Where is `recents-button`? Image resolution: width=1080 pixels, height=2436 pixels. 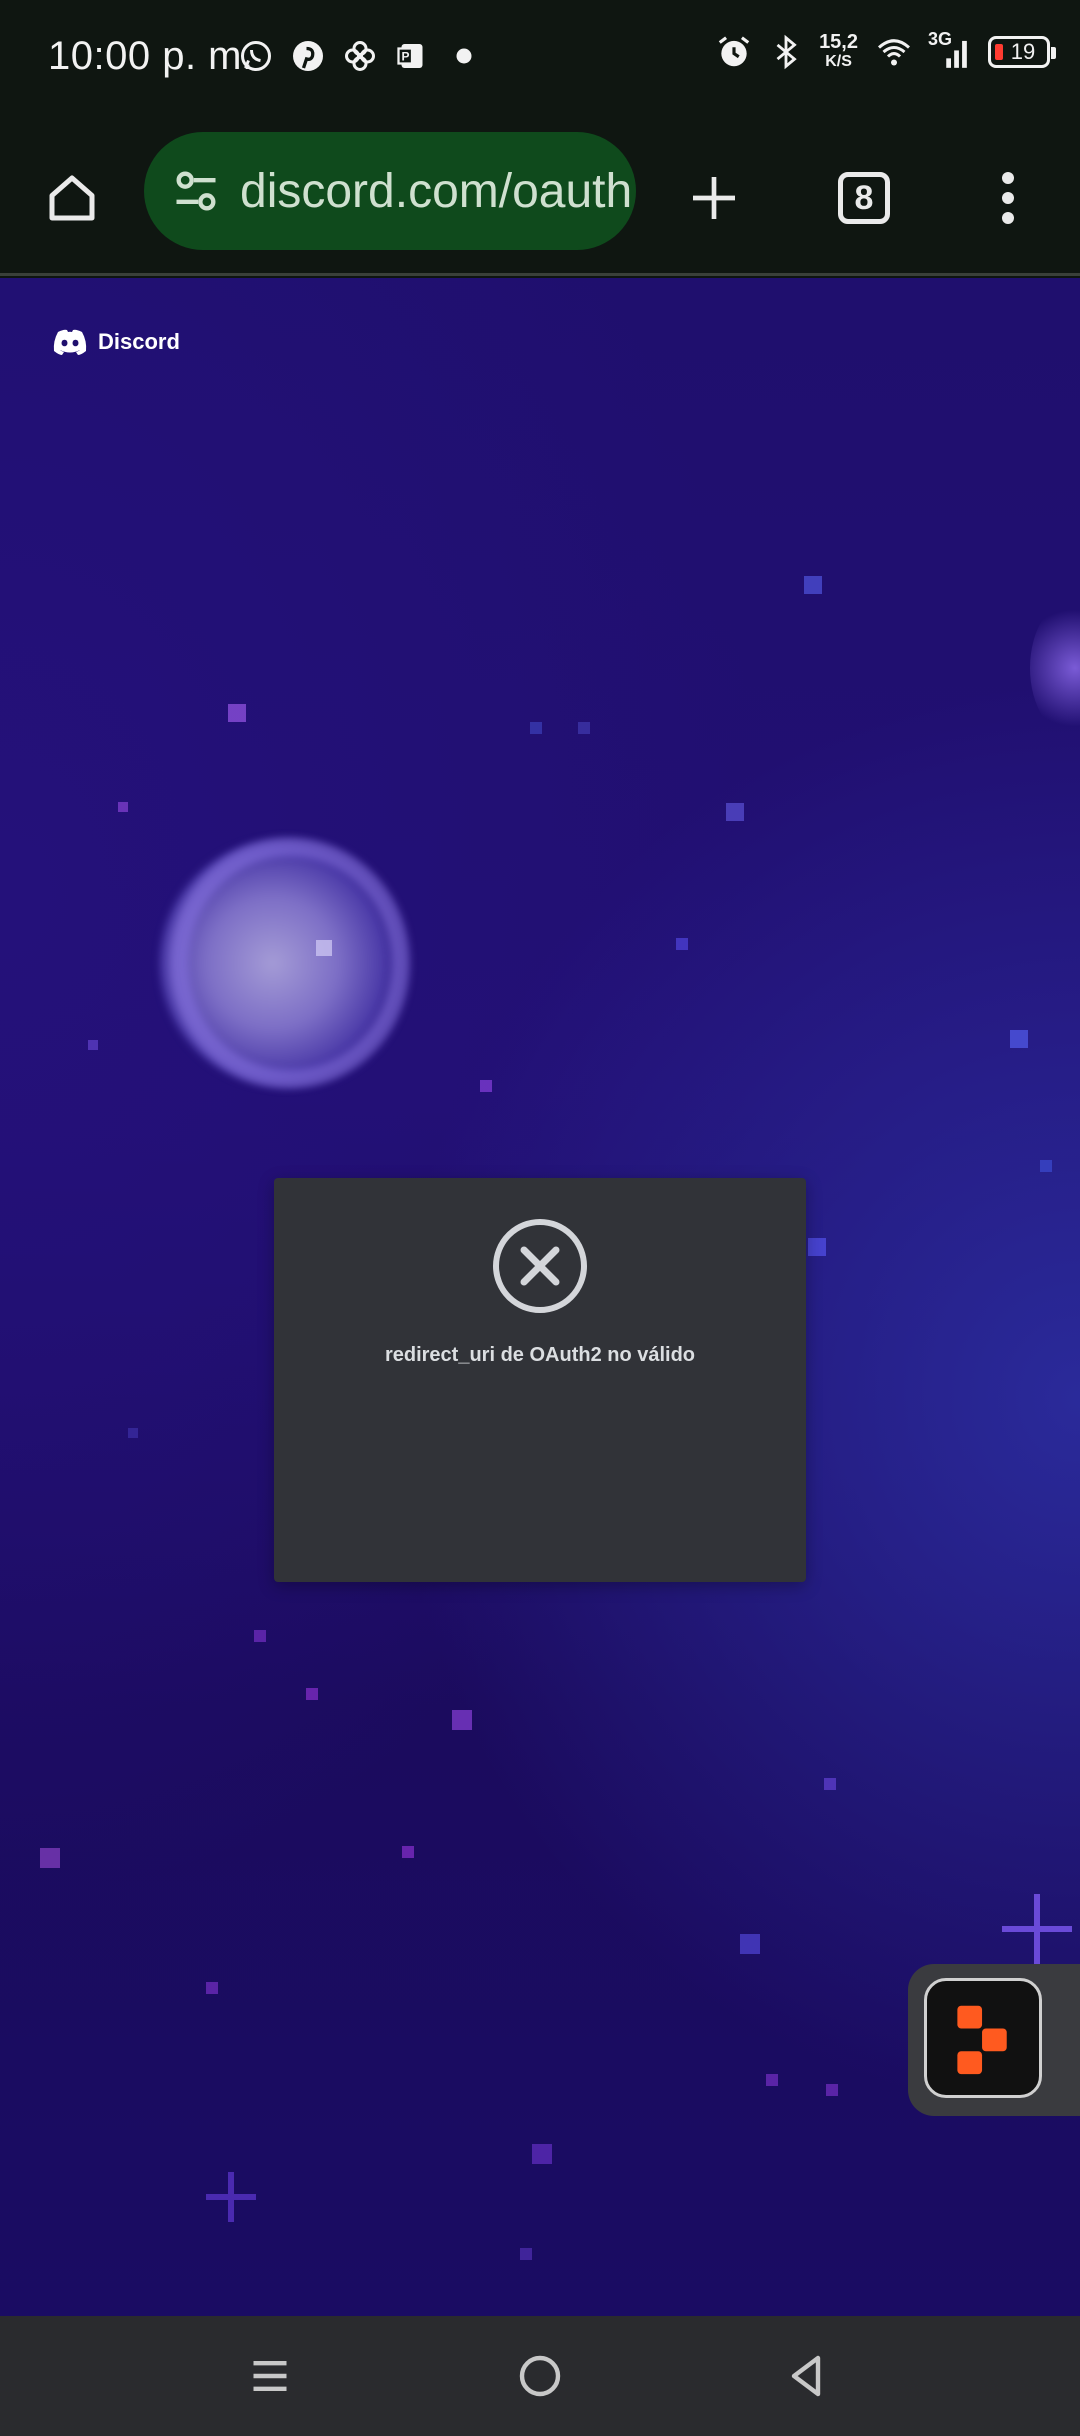
recents-button is located at coordinates (270, 2376).